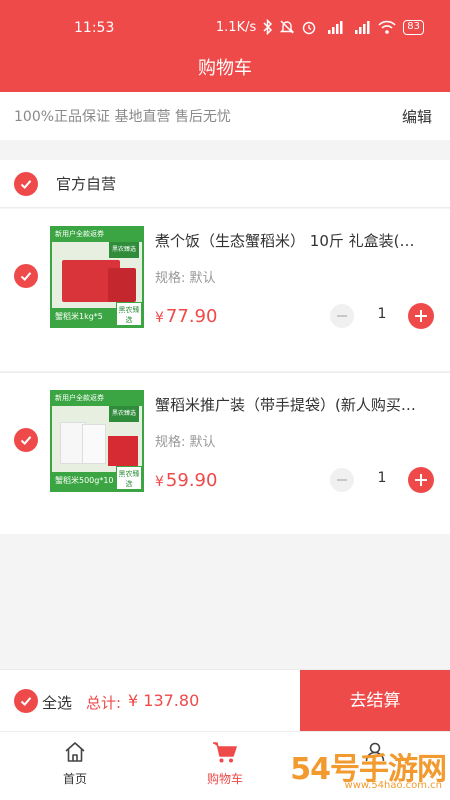 This screenshot has width=450, height=800. What do you see at coordinates (320, 27) in the screenshot?
I see `status-icons: 1.1K/s 83` at bounding box center [320, 27].